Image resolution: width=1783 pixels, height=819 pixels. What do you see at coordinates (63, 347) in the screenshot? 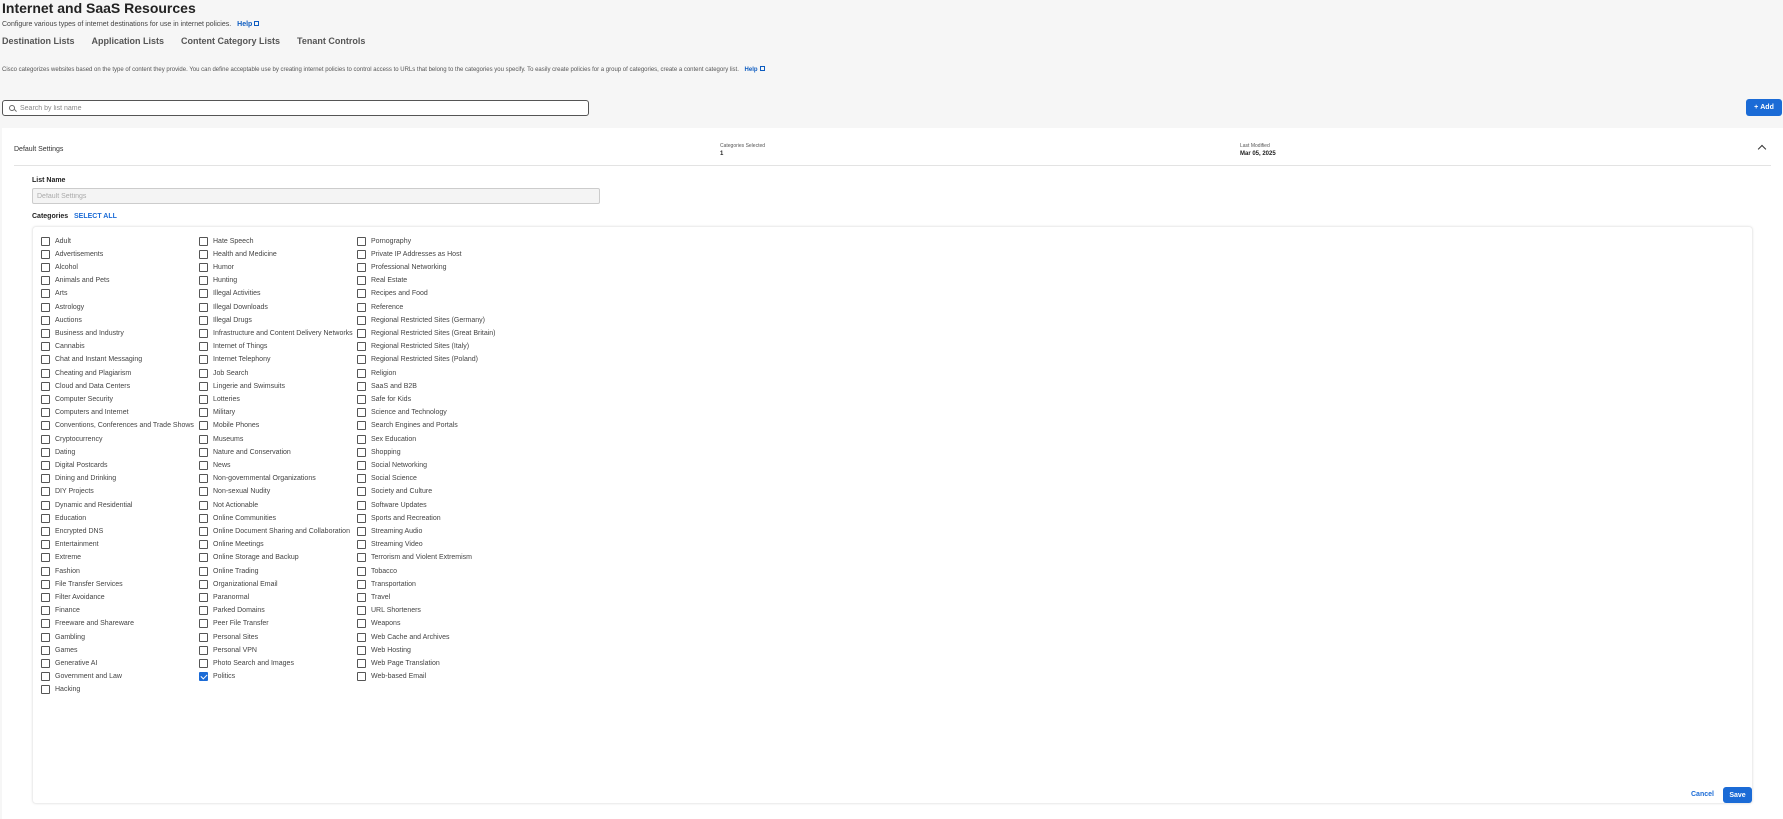
I see `category-item: Cannabis` at bounding box center [63, 347].